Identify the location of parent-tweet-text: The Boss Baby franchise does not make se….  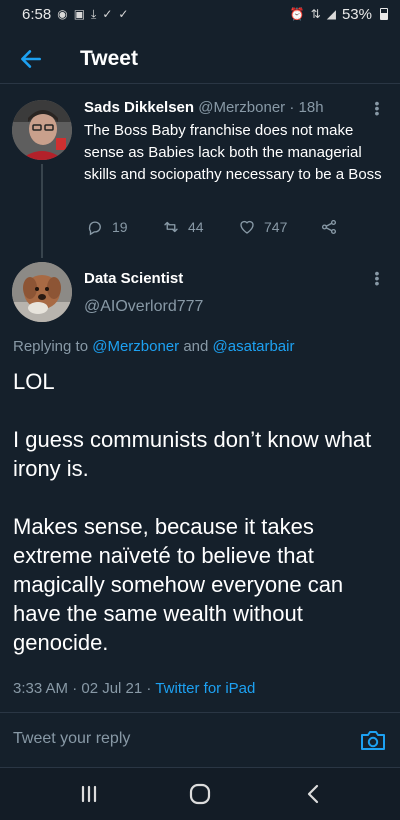
(233, 152).